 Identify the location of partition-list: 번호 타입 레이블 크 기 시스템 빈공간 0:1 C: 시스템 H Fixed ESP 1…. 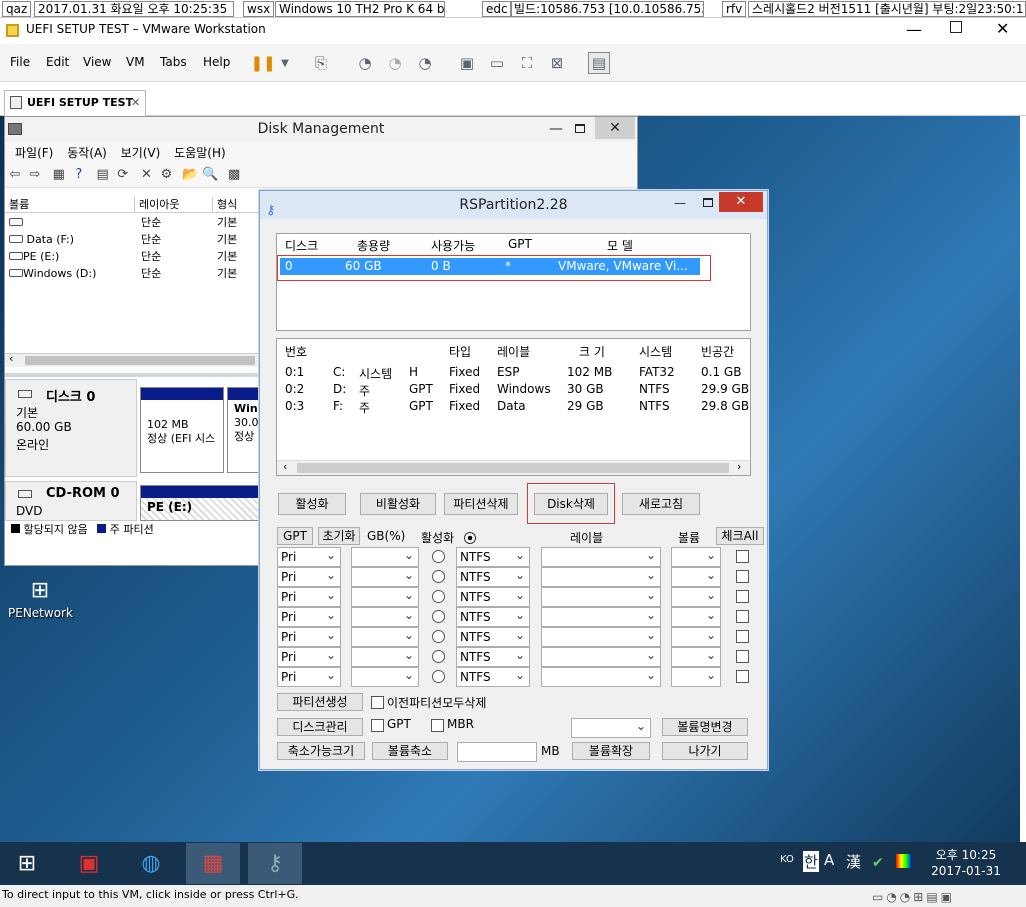
(513, 407).